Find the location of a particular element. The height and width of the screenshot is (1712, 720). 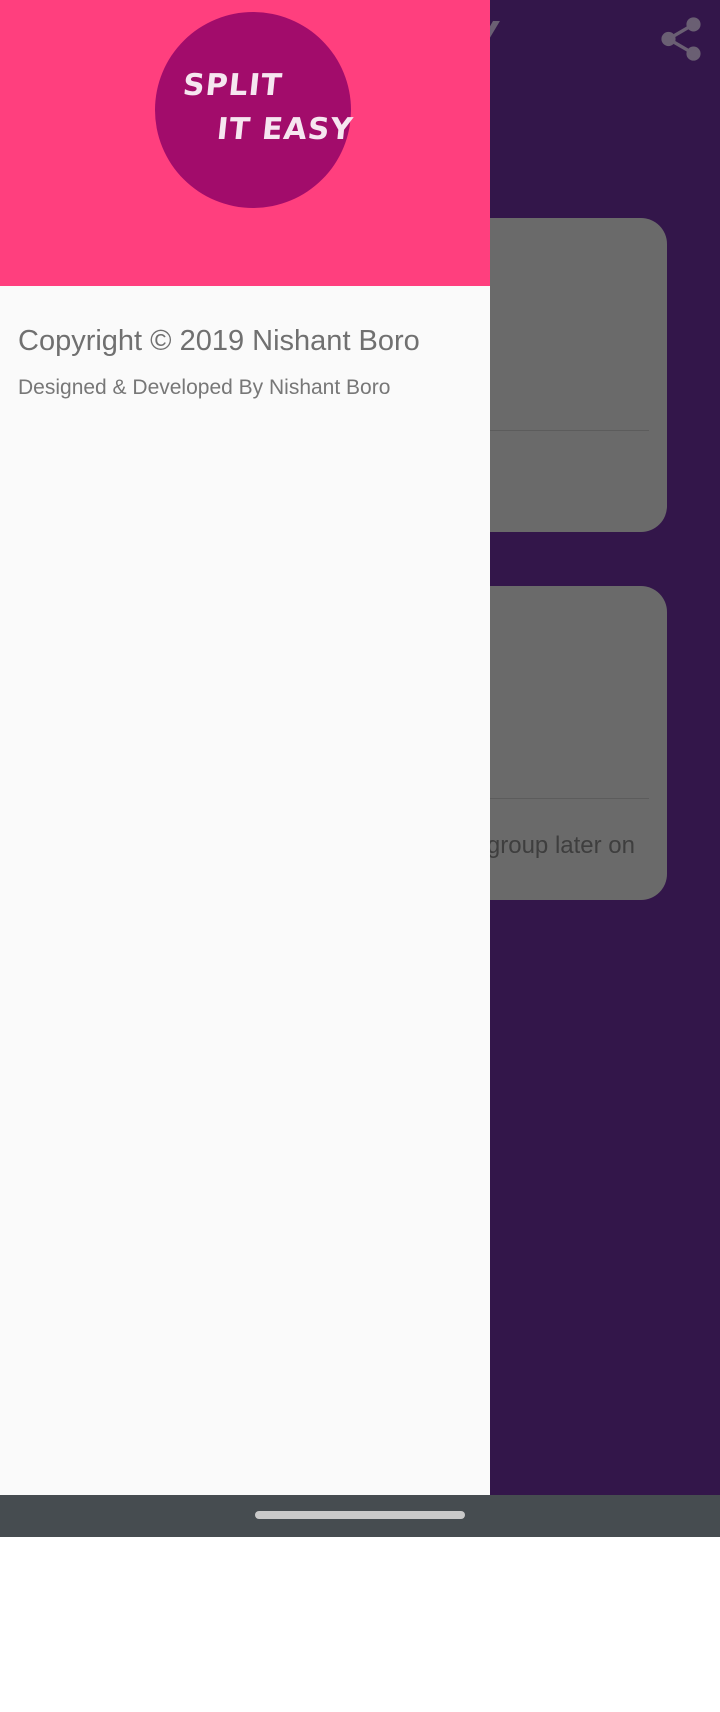

home-handle is located at coordinates (360, 1515).